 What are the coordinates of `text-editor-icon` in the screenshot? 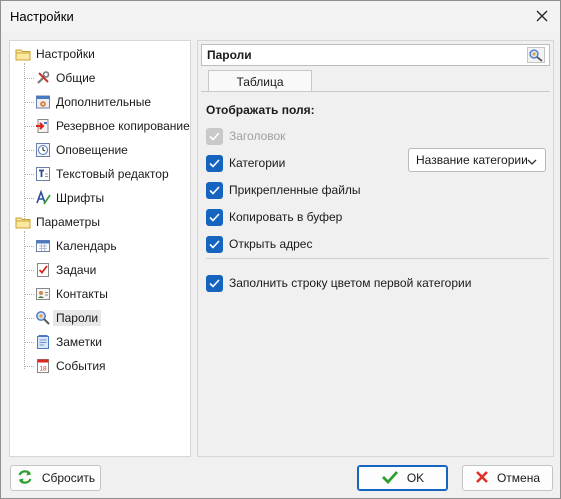 It's located at (43, 174).